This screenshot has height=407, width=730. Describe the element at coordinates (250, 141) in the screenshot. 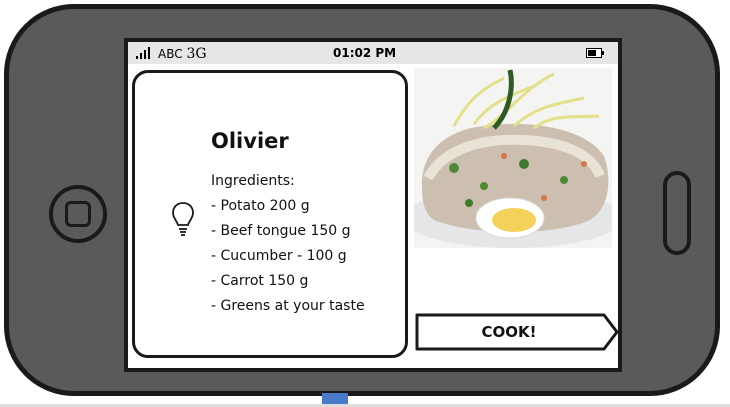

I see `recipe-title: Olivier` at that location.